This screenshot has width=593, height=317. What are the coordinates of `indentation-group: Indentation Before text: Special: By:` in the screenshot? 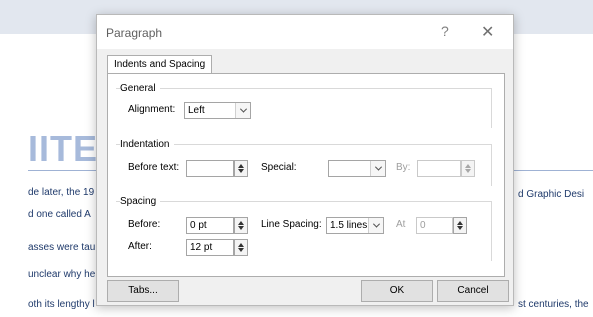 It's located at (304, 162).